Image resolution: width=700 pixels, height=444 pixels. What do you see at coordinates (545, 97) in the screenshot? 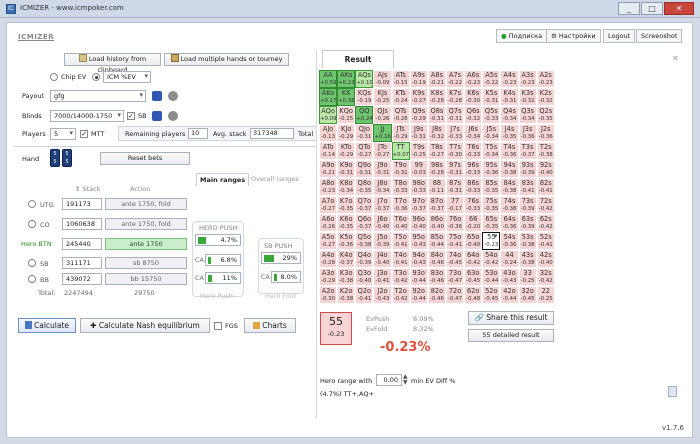
I see `hand-cell: K2s -0.32` at bounding box center [545, 97].